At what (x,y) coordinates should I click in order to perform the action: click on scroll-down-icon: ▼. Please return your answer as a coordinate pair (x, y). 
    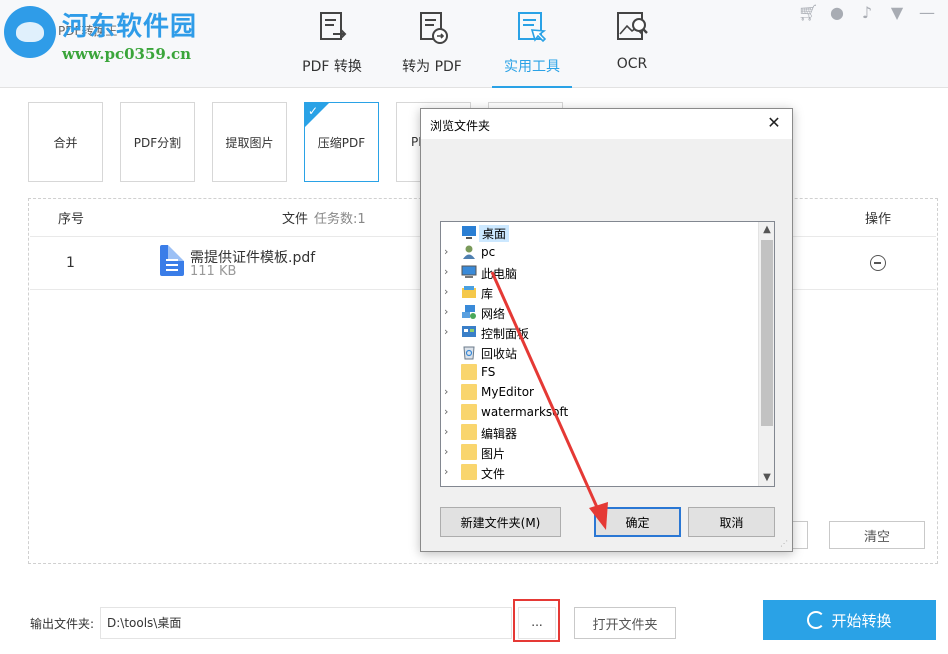
    Looking at the image, I should click on (766, 478).